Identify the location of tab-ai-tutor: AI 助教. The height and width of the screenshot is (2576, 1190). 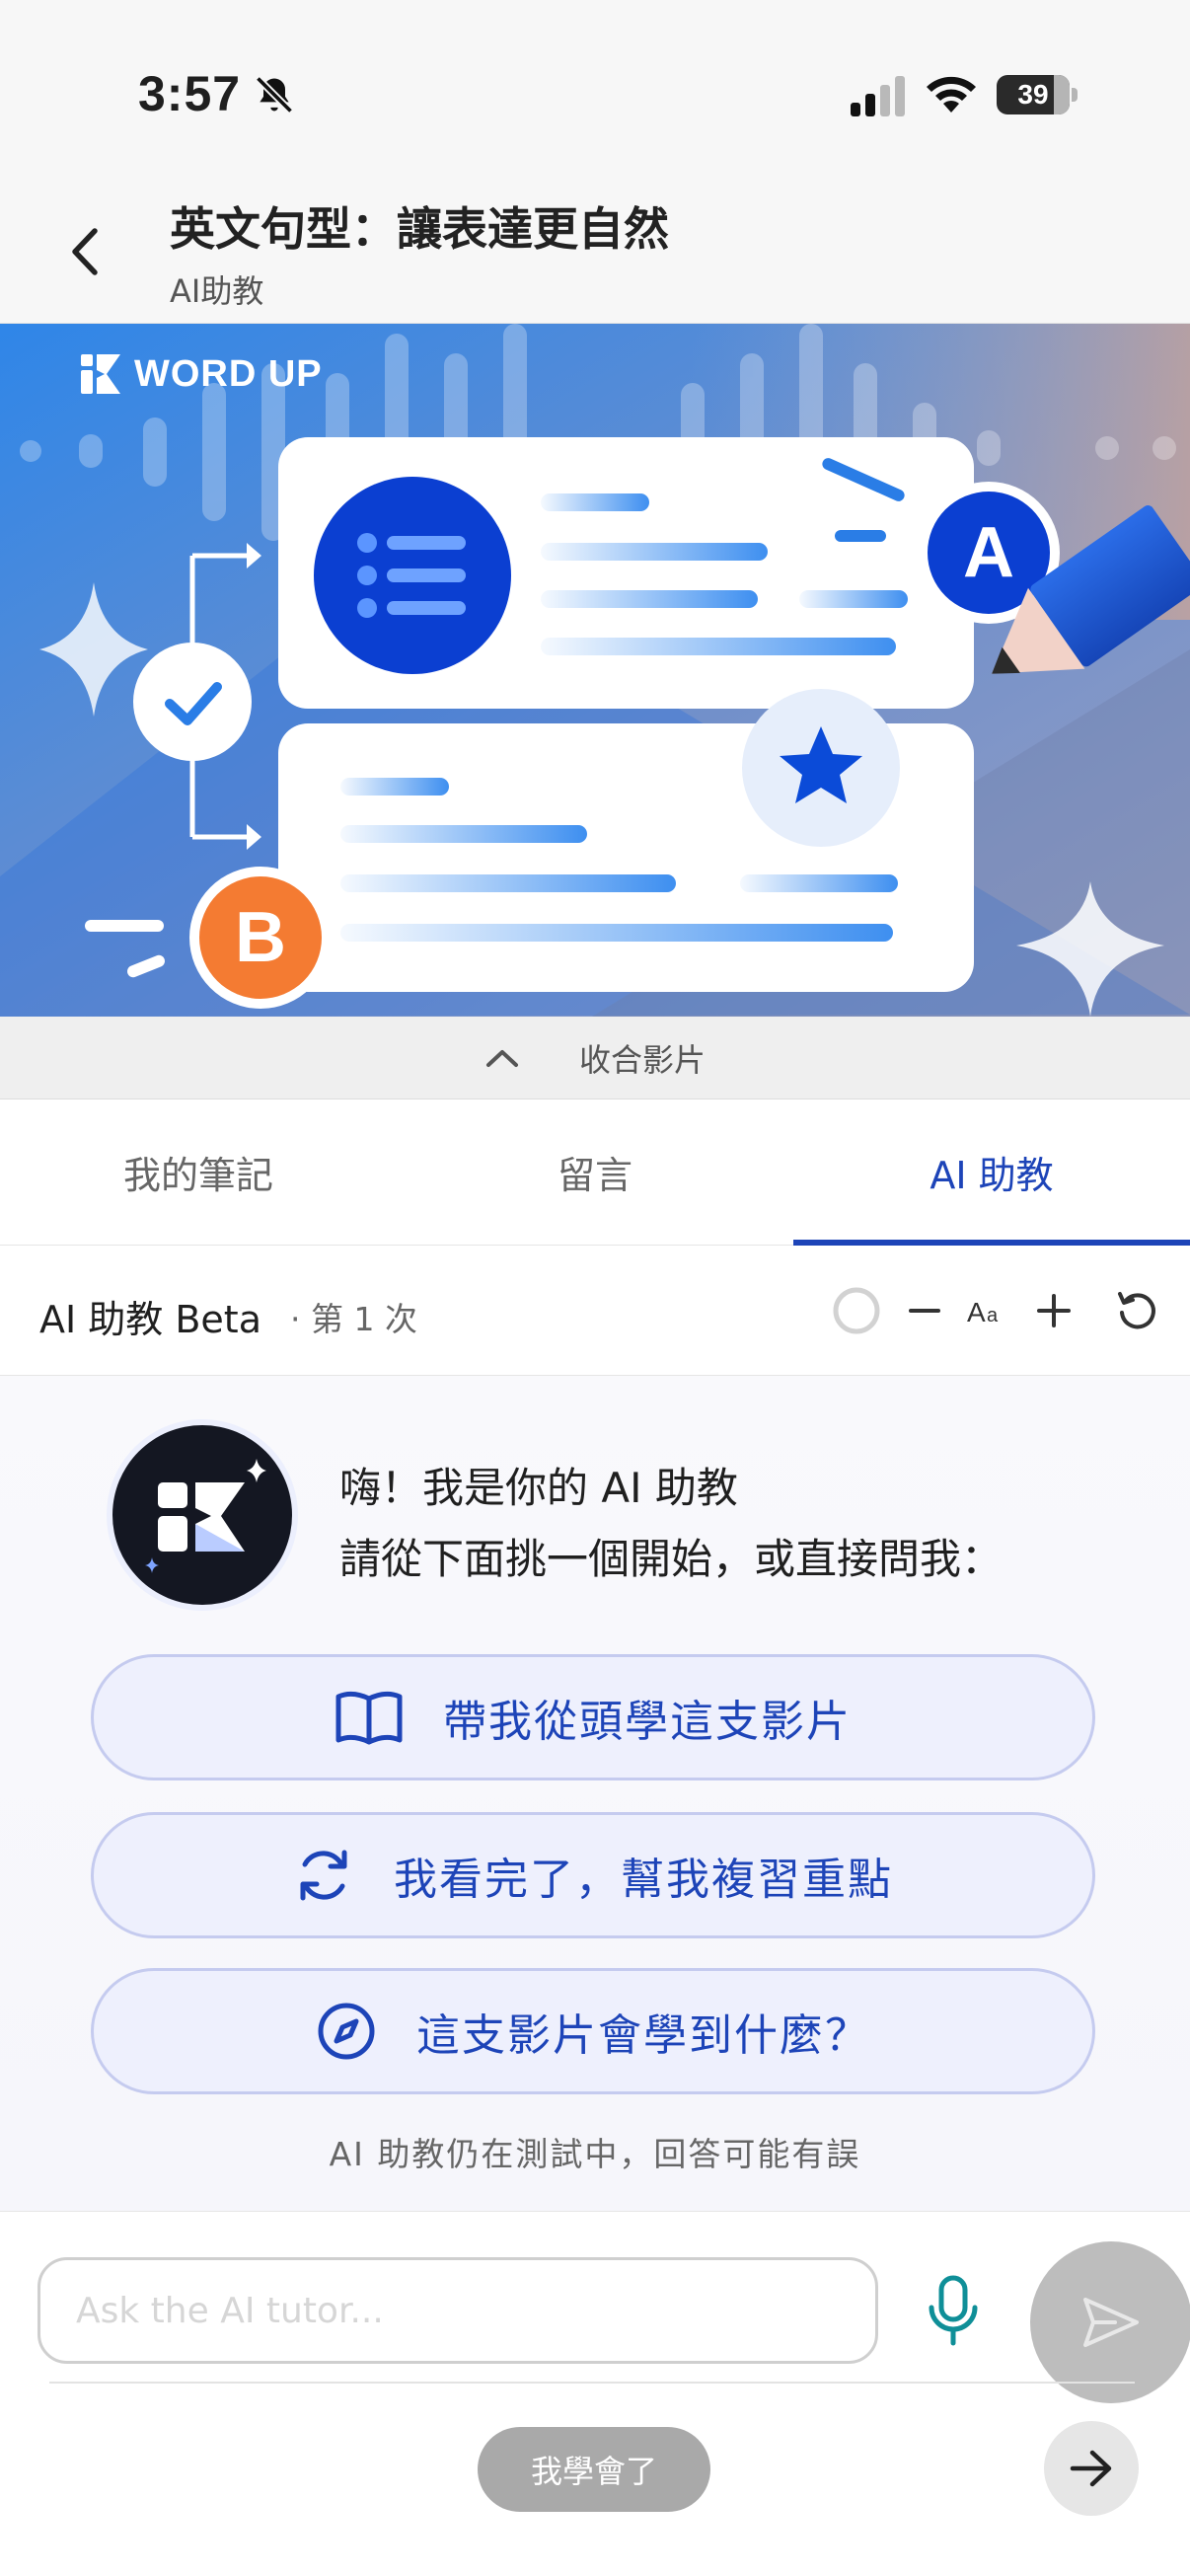
(991, 1173).